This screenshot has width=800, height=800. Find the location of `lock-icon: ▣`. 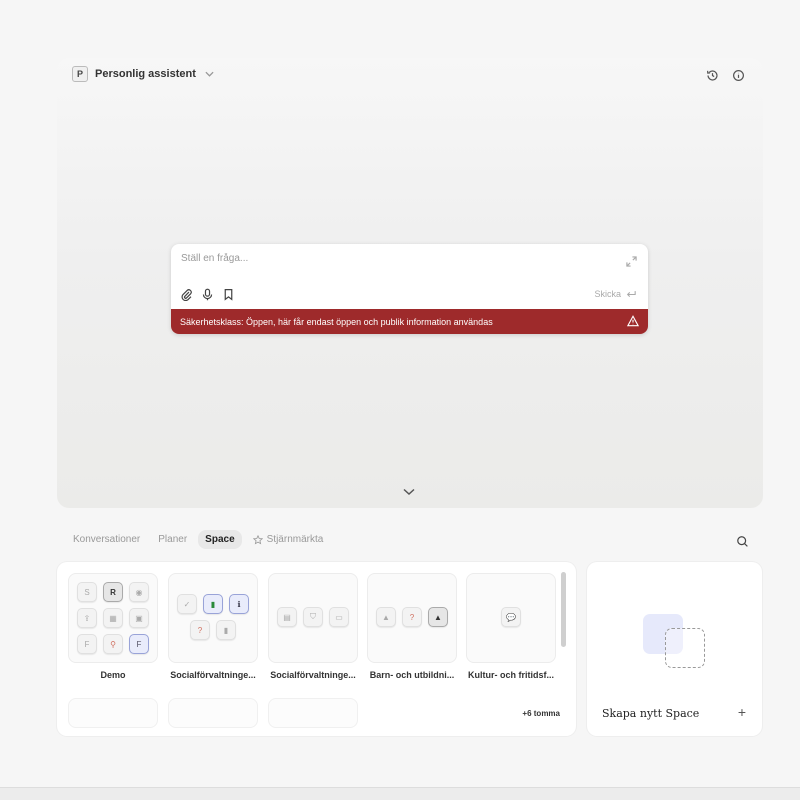

lock-icon: ▣ is located at coordinates (139, 618).